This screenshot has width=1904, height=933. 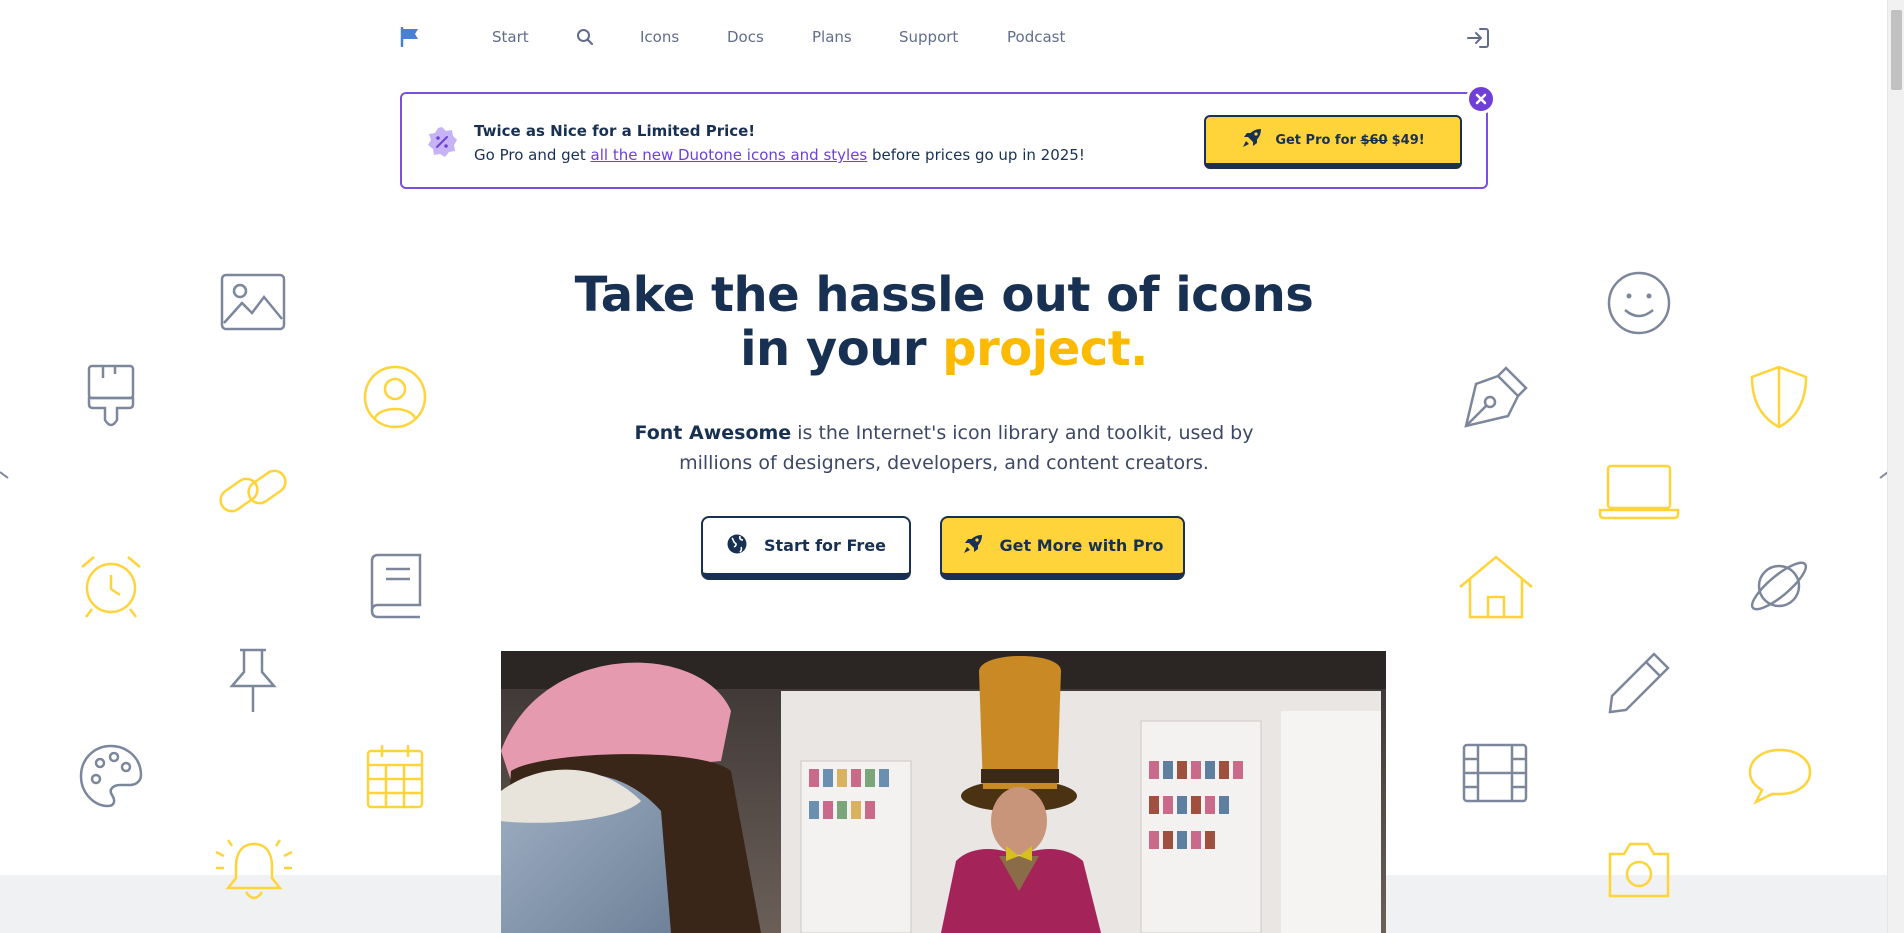 What do you see at coordinates (1639, 303) in the screenshot?
I see `face-smile-icon` at bounding box center [1639, 303].